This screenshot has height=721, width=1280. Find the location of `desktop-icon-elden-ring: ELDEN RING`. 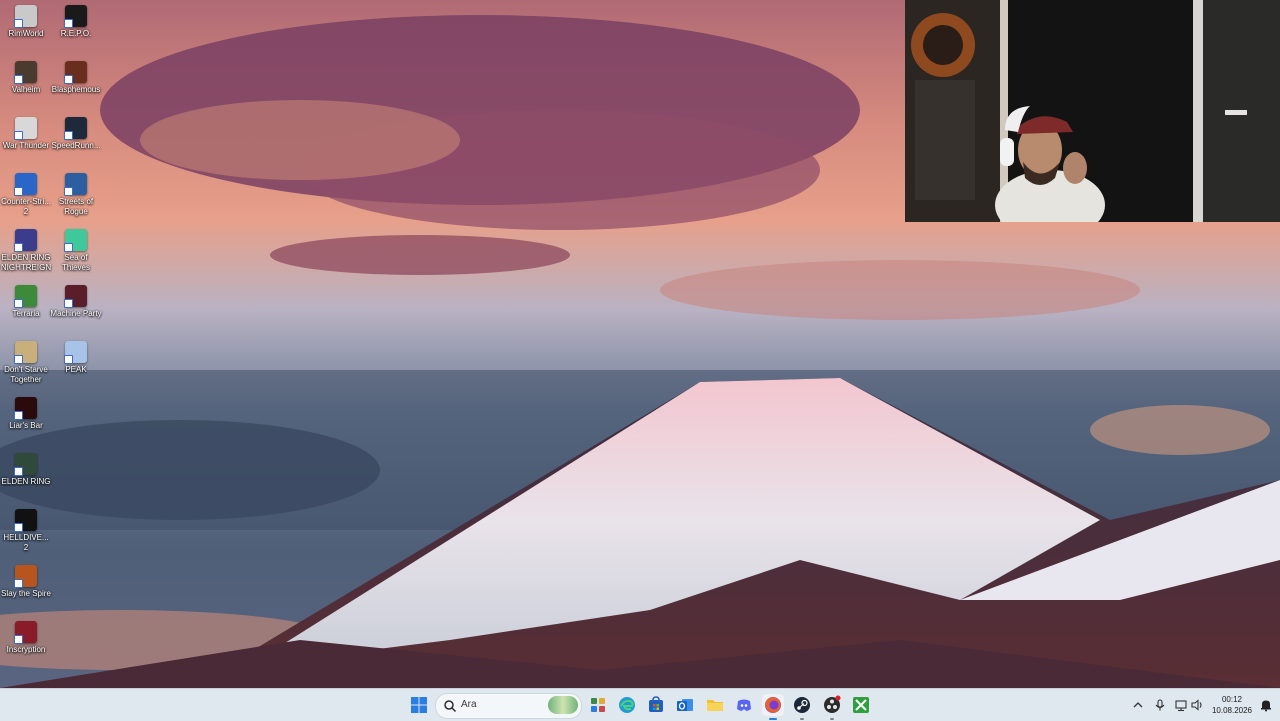

desktop-icon-elden-ring: ELDEN RING is located at coordinates (26, 470).